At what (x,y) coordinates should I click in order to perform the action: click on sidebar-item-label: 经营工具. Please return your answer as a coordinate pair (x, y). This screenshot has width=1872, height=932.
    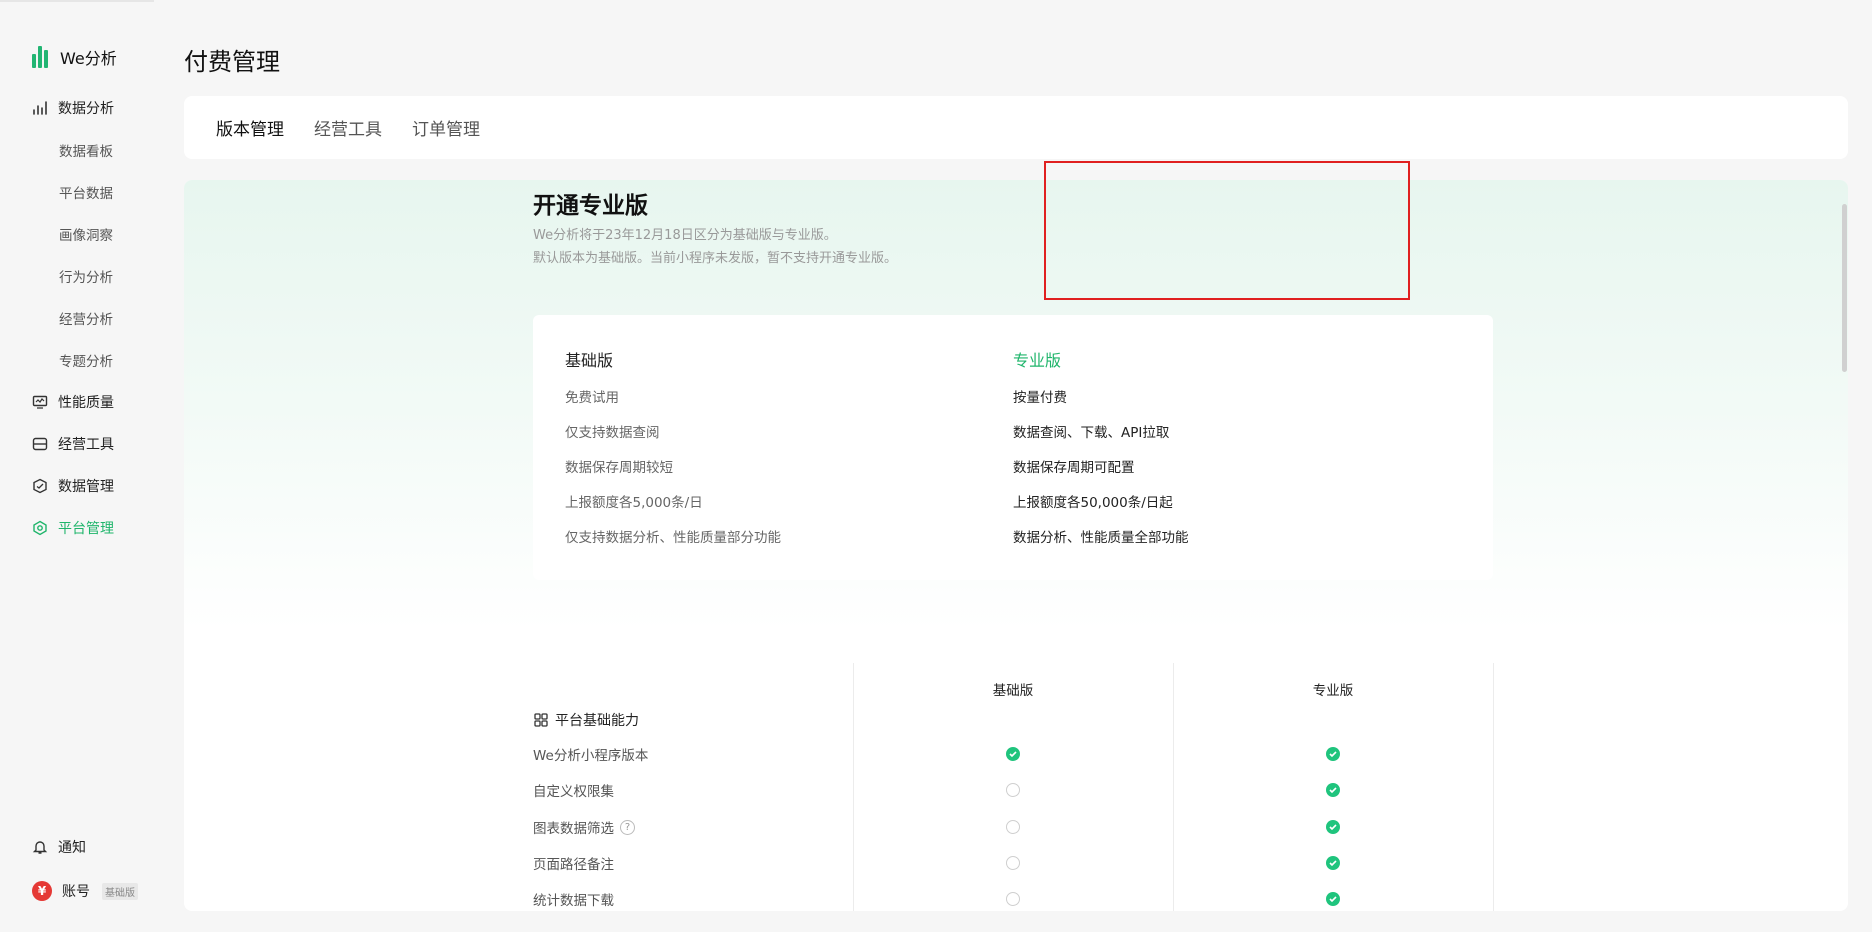
    Looking at the image, I should click on (86, 445).